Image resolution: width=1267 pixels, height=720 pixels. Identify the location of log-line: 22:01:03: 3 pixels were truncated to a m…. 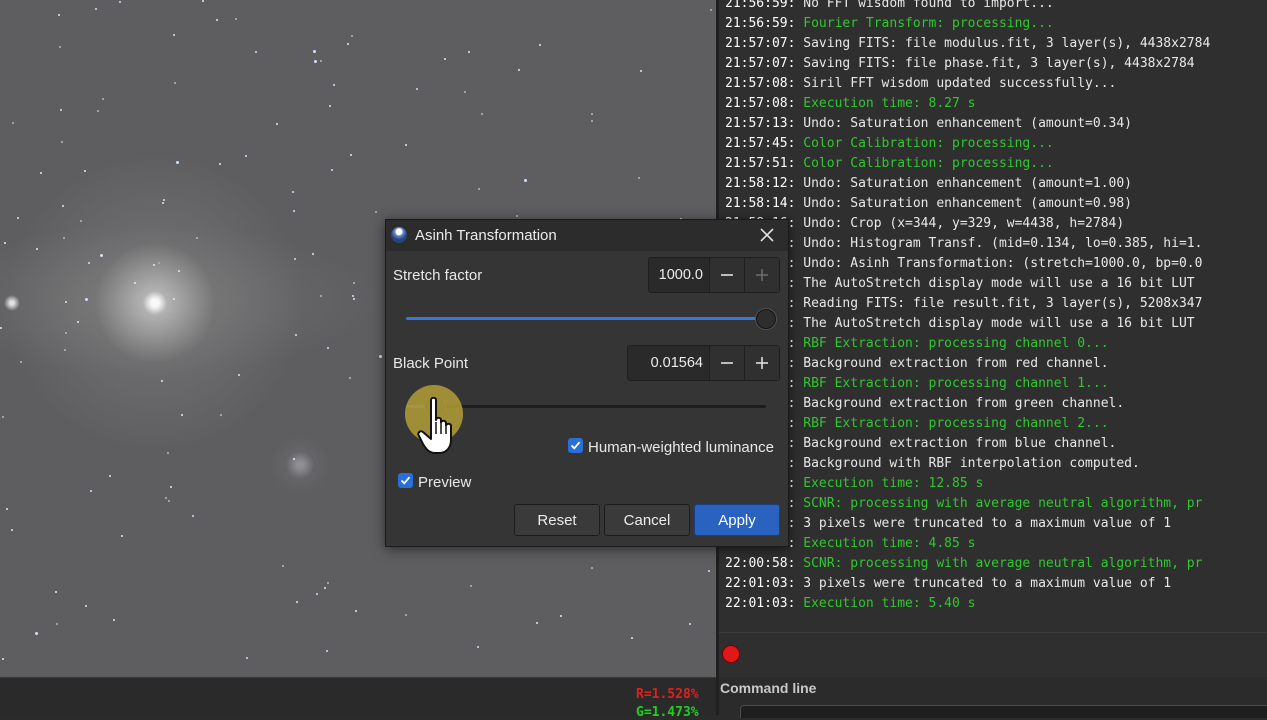
(996, 584).